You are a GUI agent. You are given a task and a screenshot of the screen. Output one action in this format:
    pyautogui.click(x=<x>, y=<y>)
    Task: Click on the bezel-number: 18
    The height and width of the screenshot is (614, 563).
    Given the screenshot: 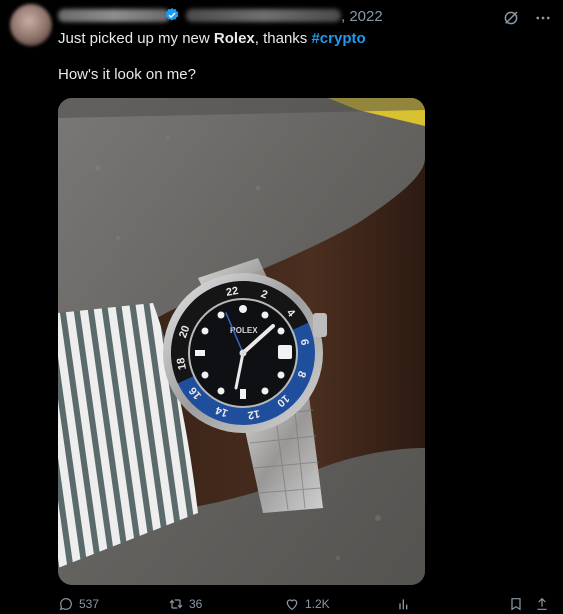 What is the action you would take?
    pyautogui.click(x=182, y=364)
    